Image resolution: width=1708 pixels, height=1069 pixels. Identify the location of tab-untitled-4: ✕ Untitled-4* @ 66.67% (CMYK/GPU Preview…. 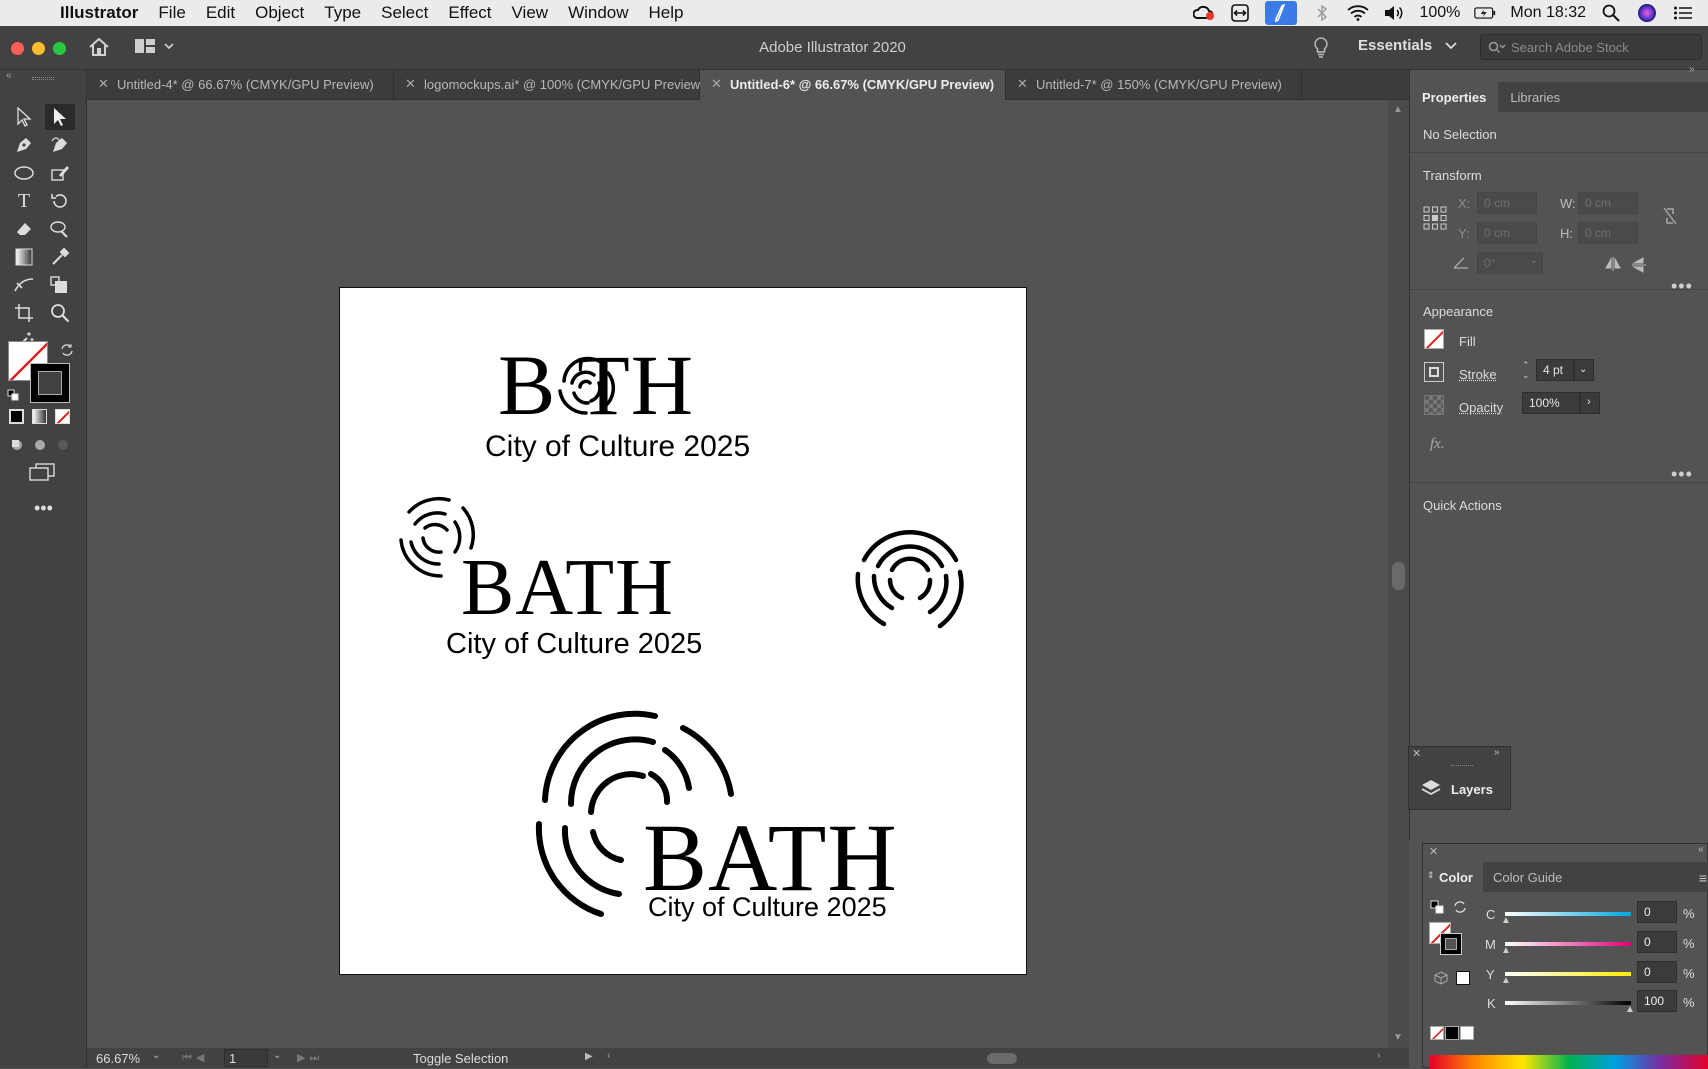
(240, 85).